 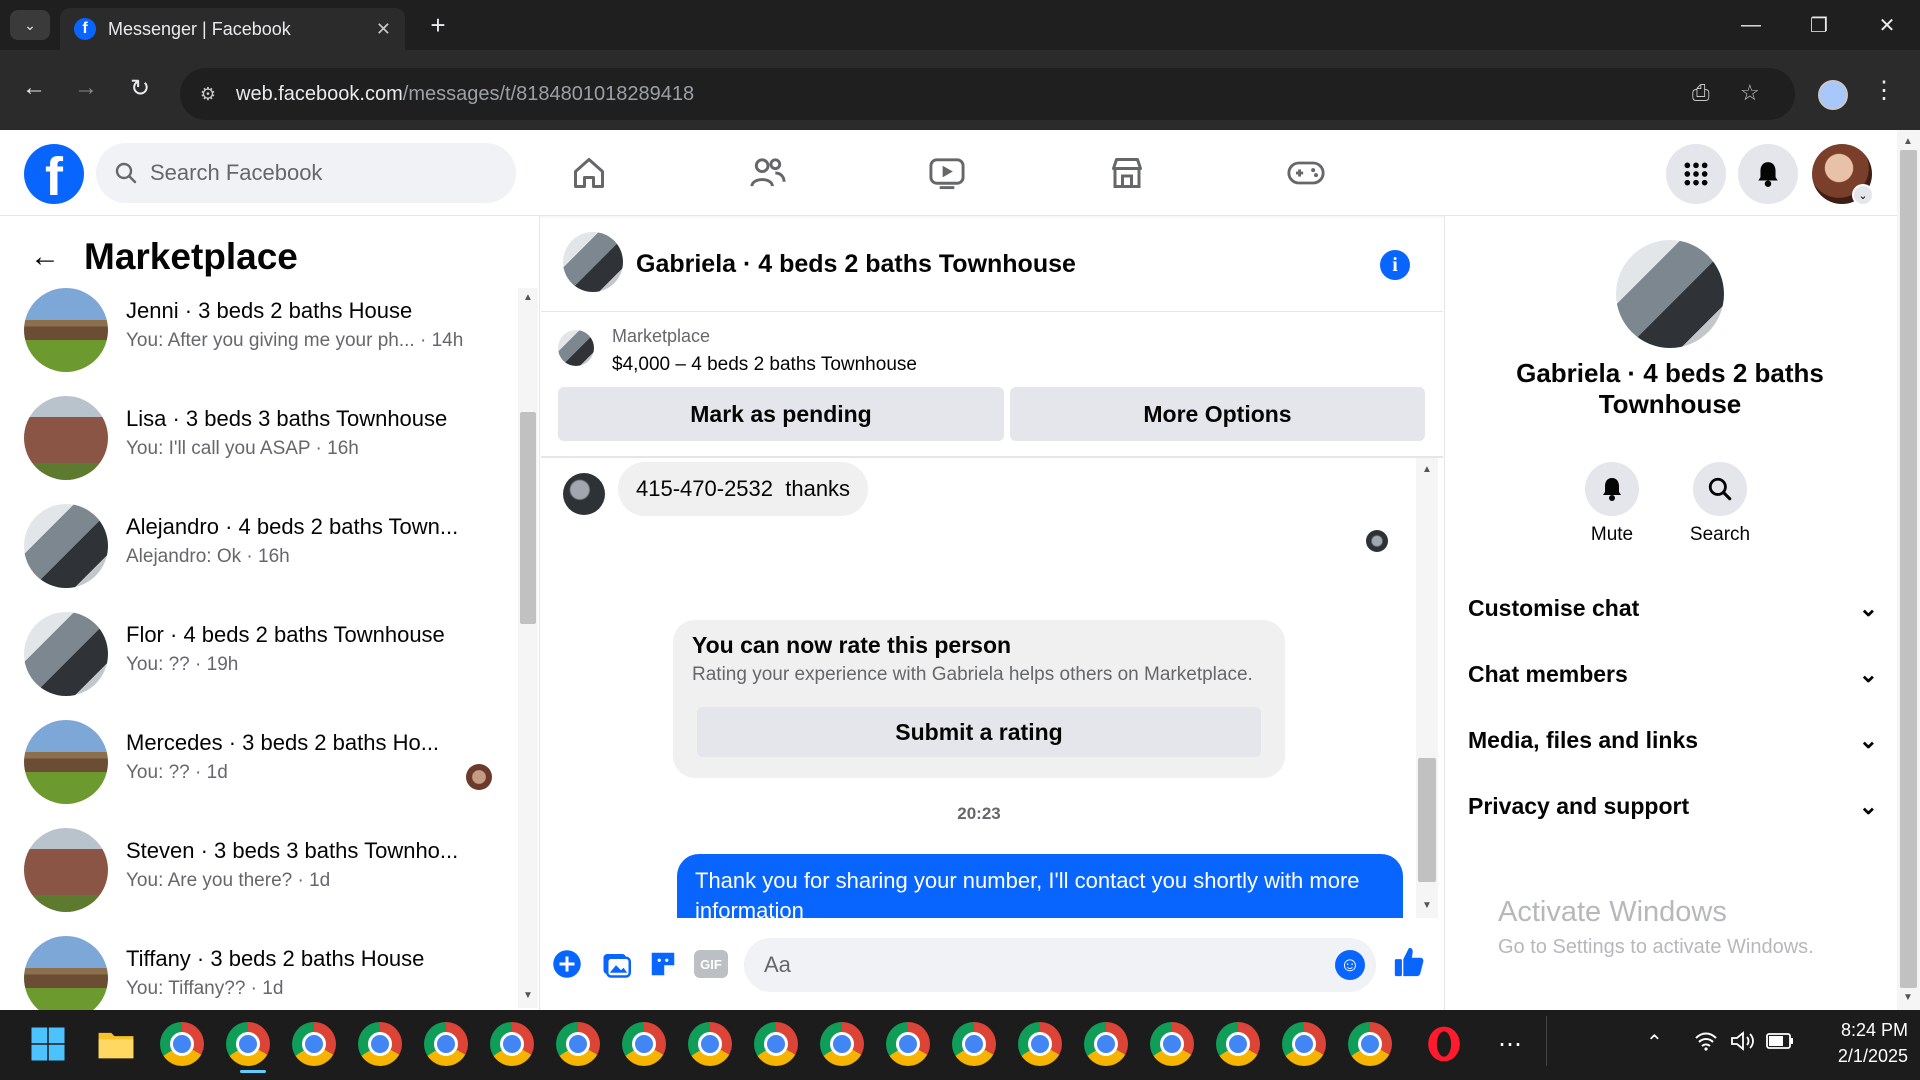 I want to click on more-options-button: More Options, so click(x=1217, y=414).